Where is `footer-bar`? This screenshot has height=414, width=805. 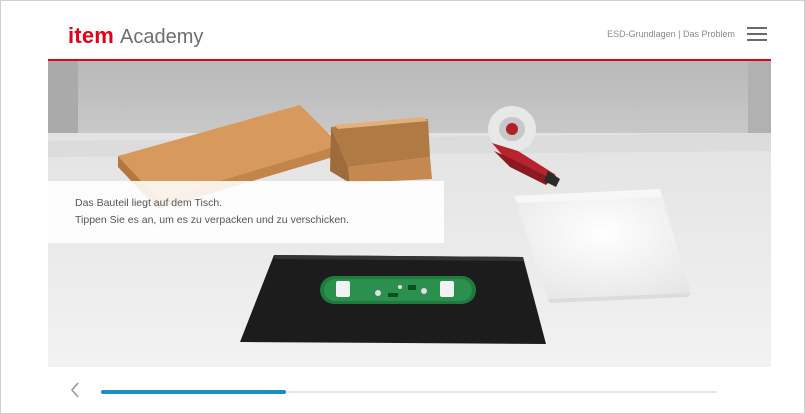
footer-bar is located at coordinates (409, 390).